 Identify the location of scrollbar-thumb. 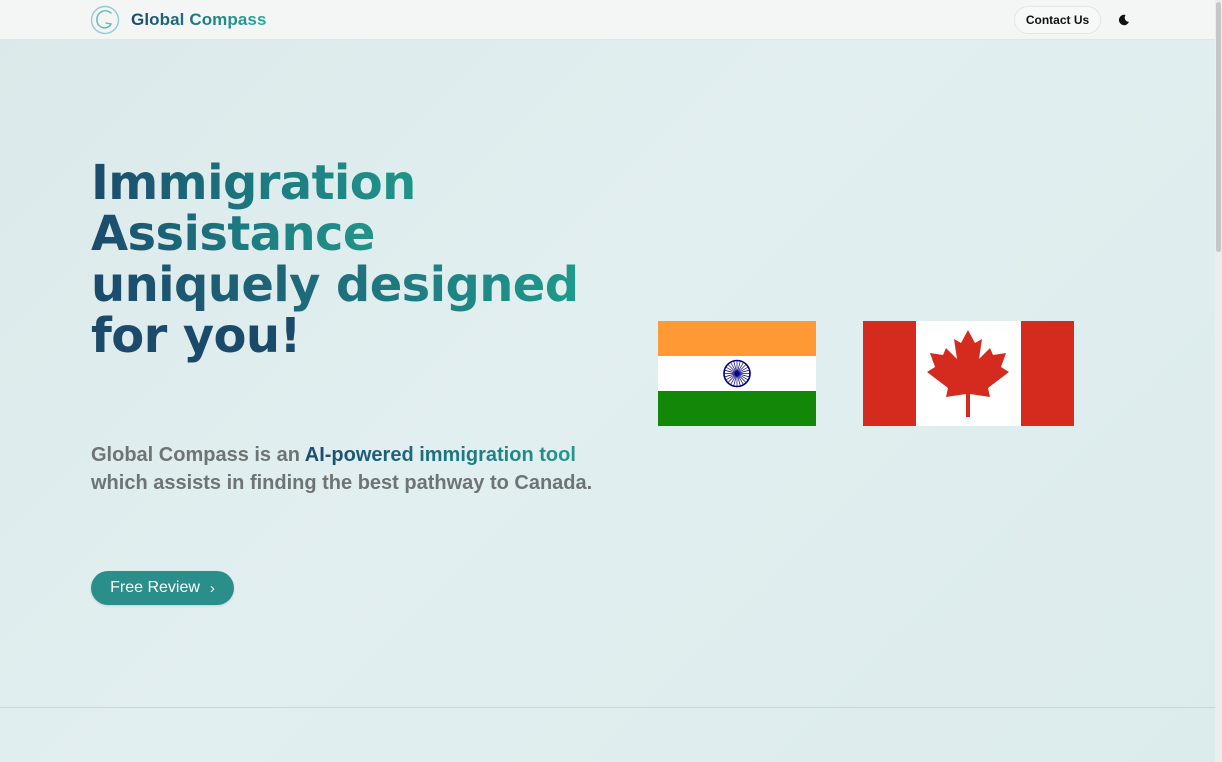
(1218, 127).